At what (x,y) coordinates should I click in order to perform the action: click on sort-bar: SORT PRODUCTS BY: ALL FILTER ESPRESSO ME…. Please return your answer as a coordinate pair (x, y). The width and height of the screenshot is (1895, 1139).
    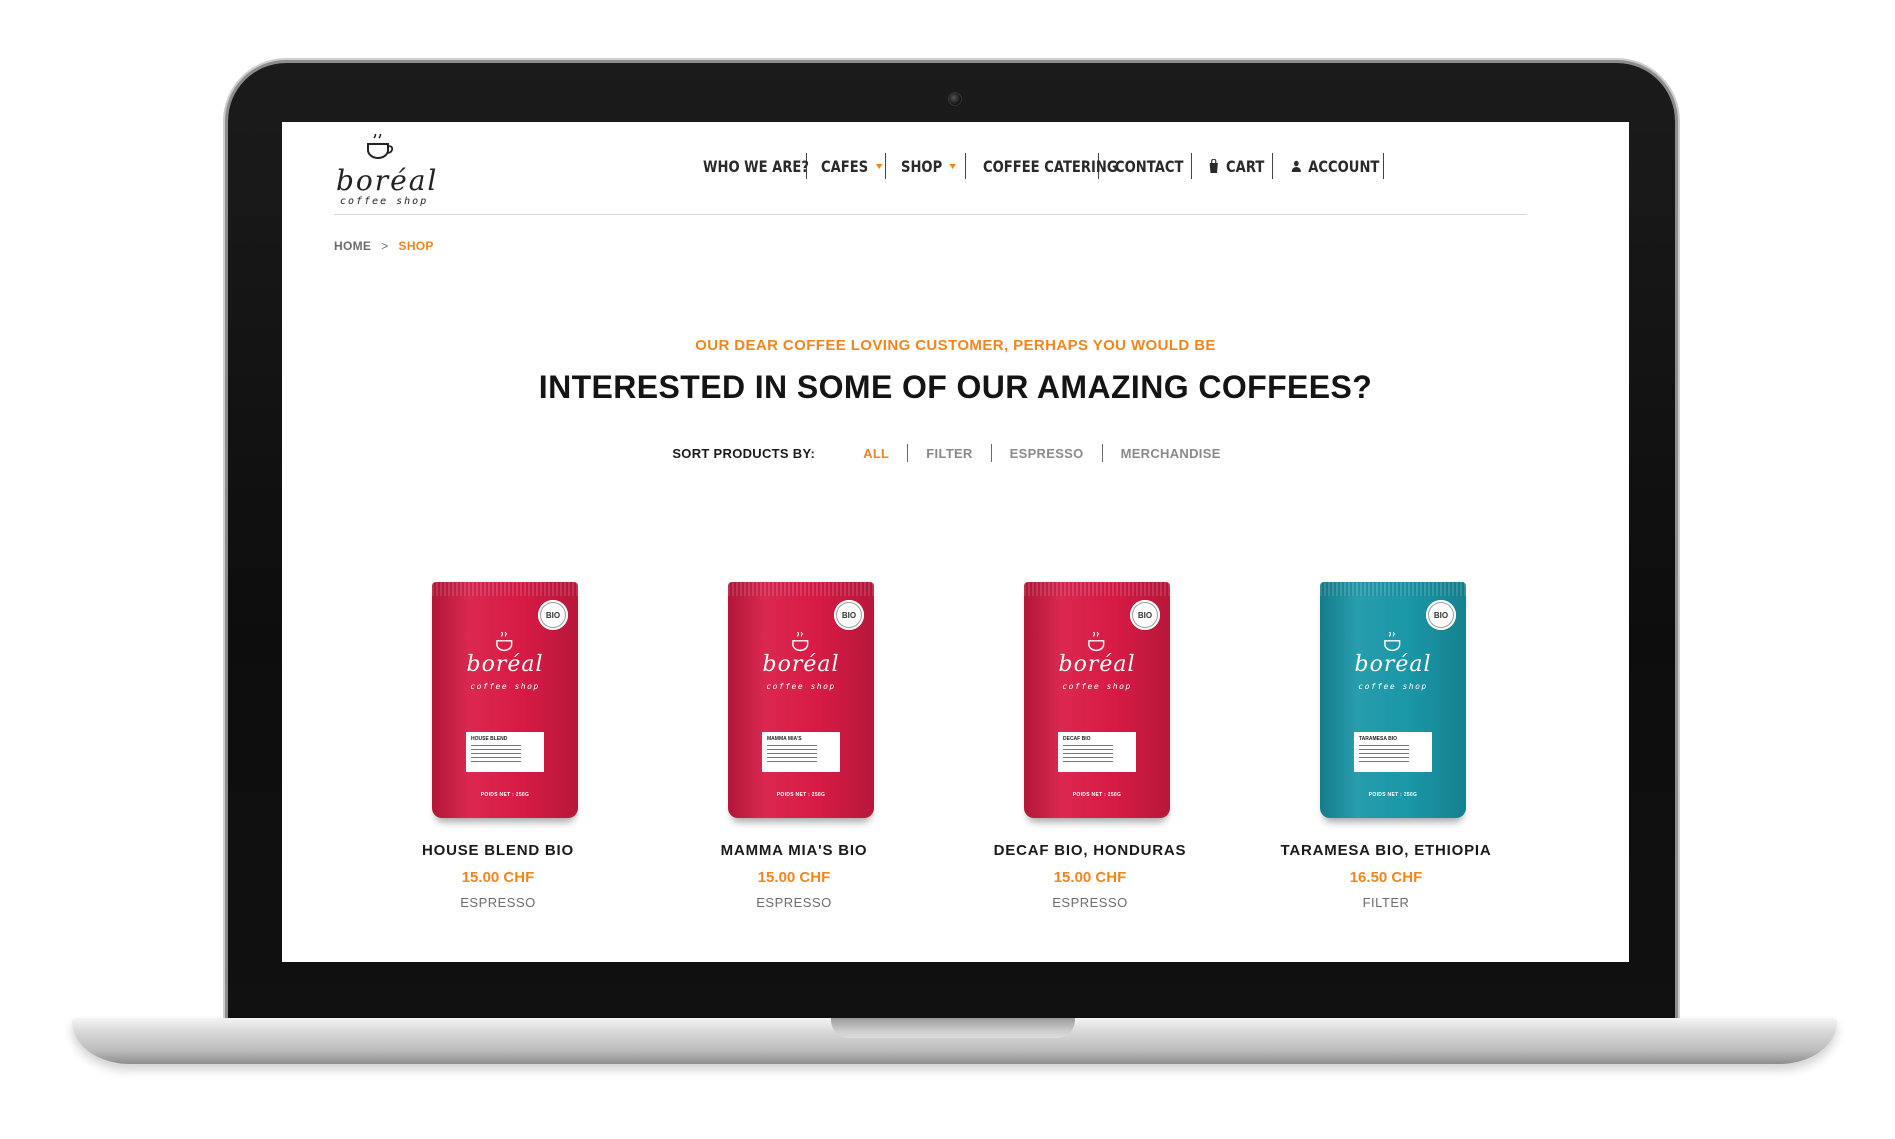
    Looking at the image, I should click on (955, 453).